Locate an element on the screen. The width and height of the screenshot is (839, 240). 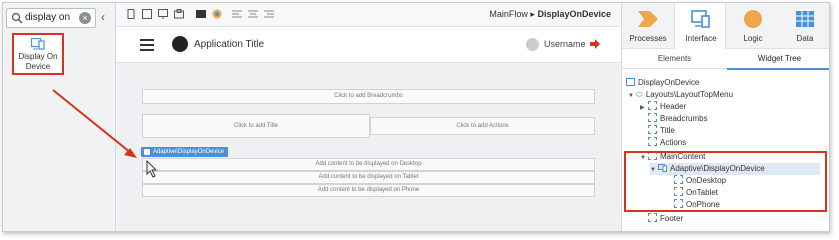
display-on-device-widget: Display On Device is located at coordinates (38, 54).